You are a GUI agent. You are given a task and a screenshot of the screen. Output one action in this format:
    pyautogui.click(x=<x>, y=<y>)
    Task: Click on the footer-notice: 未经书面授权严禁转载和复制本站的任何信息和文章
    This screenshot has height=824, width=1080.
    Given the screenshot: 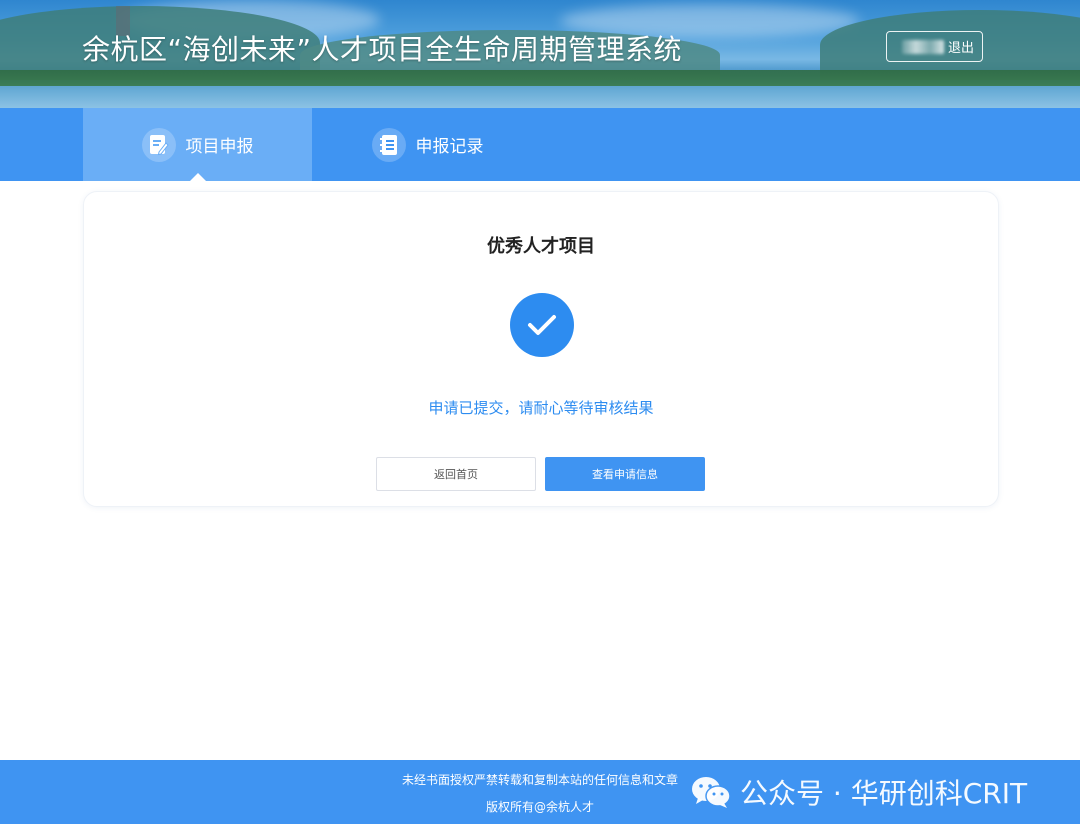 What is the action you would take?
    pyautogui.click(x=539, y=780)
    